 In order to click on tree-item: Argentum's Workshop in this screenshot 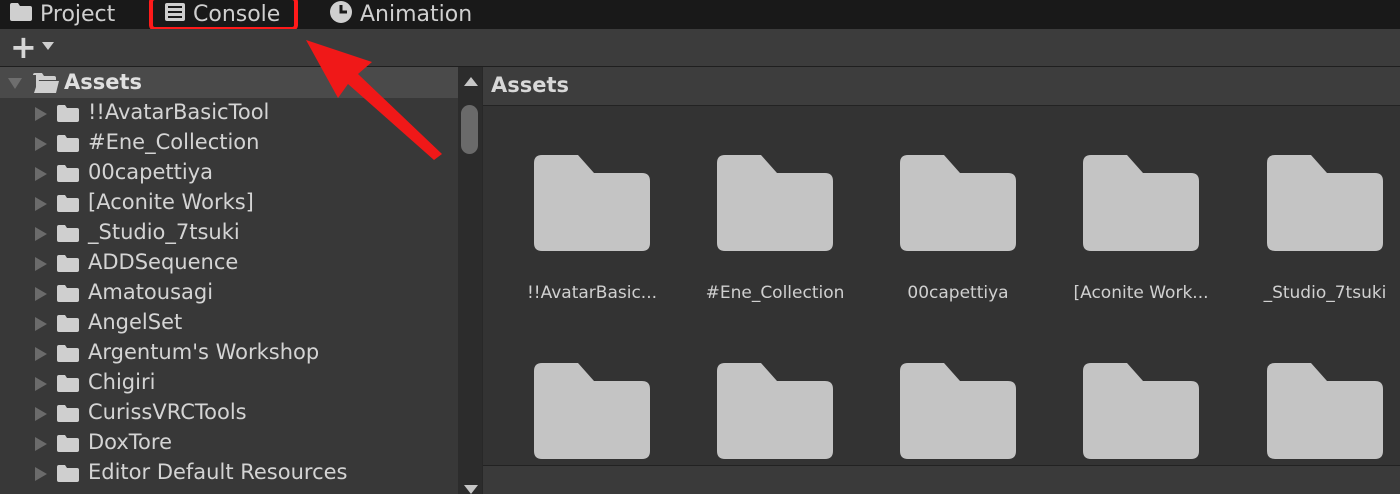, I will do `click(229, 353)`.